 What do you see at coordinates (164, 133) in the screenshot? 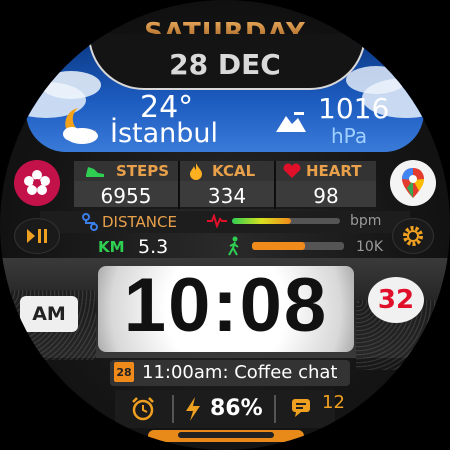
I see `city-name: İstanbul` at bounding box center [164, 133].